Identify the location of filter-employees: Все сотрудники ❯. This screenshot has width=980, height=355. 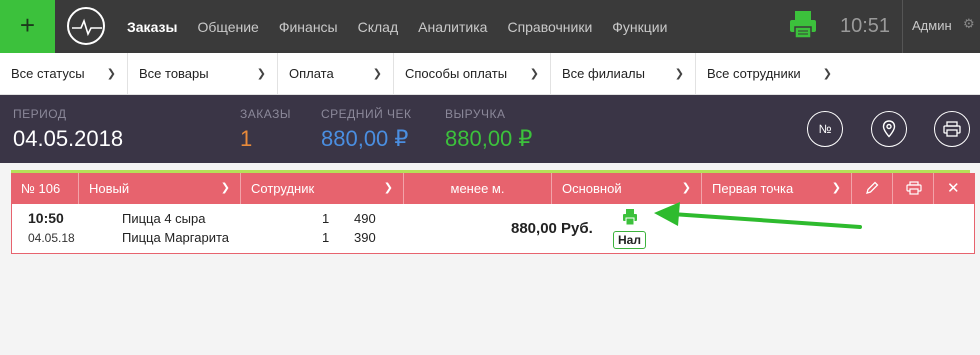
(769, 74).